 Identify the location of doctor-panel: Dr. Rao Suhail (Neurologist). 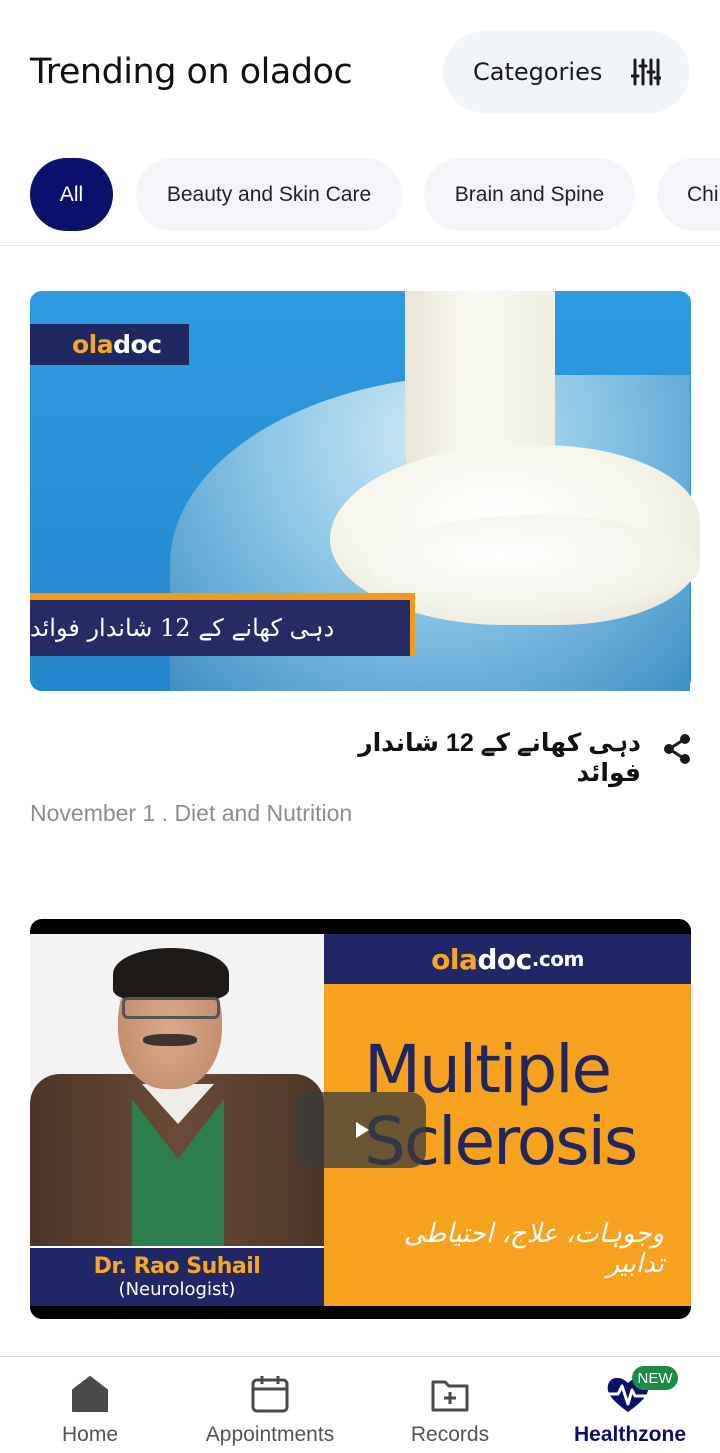
(177, 1120).